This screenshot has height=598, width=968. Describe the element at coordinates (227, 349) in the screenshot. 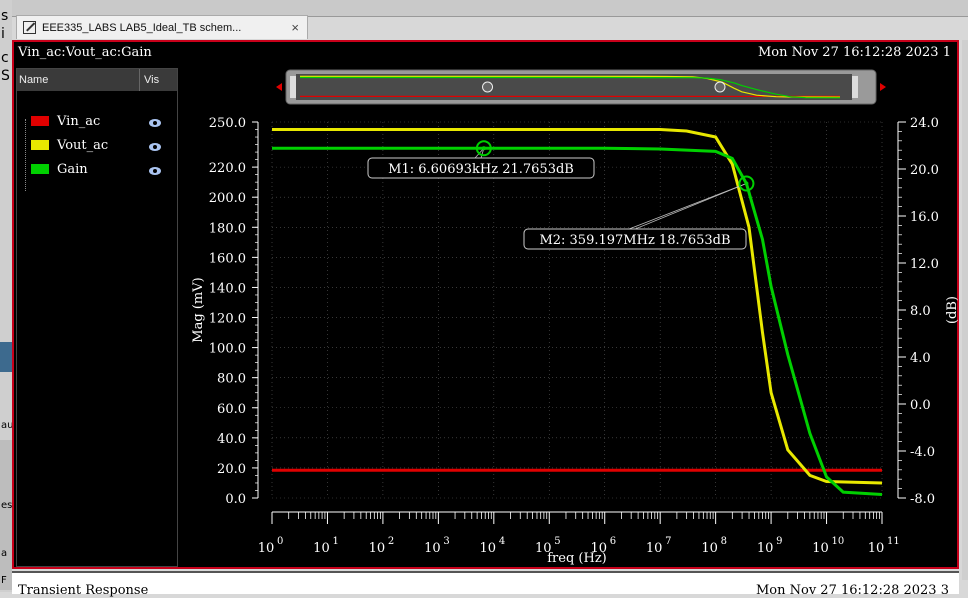

I see `y-tick-label-left: 100.0` at that location.